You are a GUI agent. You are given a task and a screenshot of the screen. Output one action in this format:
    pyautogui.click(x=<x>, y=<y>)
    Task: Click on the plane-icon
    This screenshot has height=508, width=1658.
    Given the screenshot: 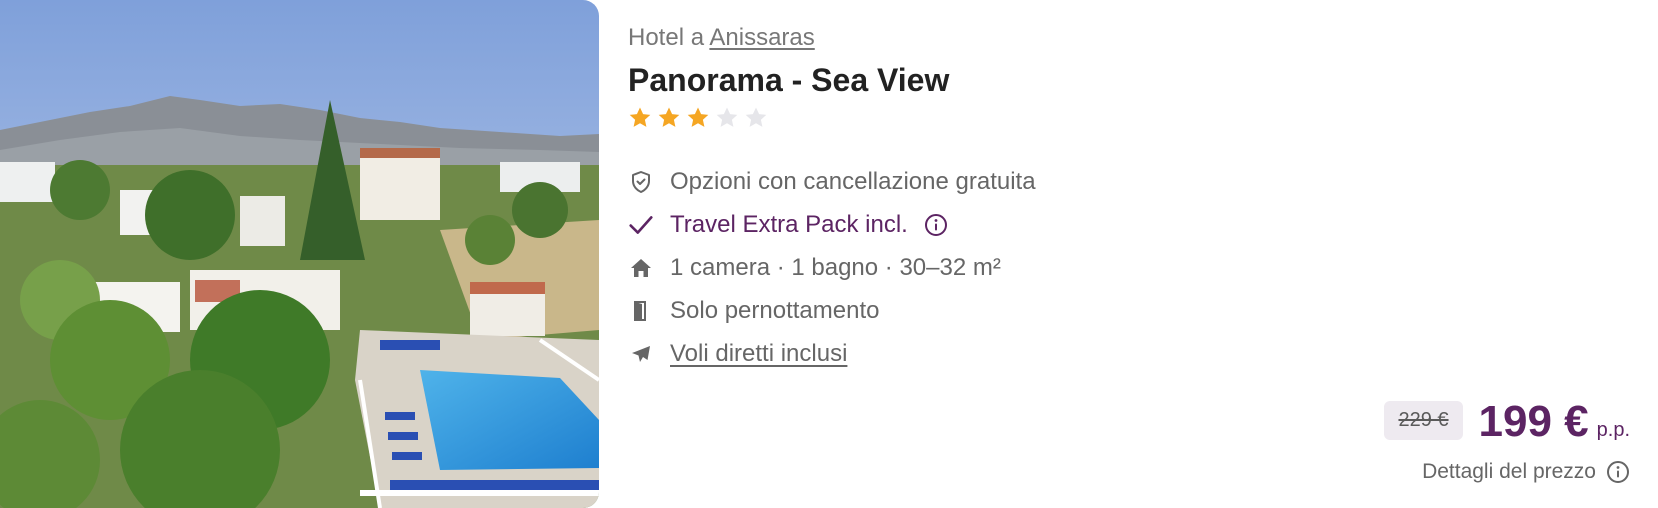 What is the action you would take?
    pyautogui.click(x=641, y=354)
    